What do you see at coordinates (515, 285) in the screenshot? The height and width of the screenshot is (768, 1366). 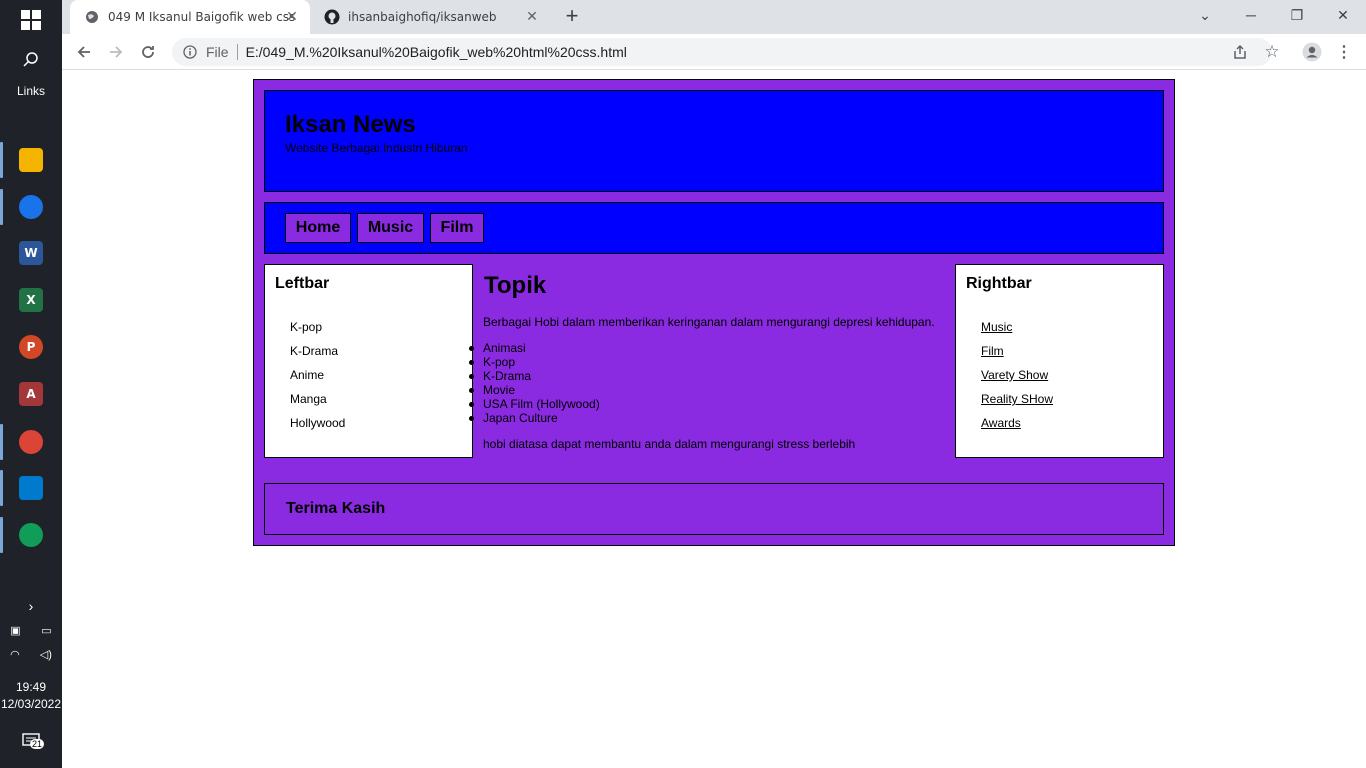 I see `main-heading: Topik` at bounding box center [515, 285].